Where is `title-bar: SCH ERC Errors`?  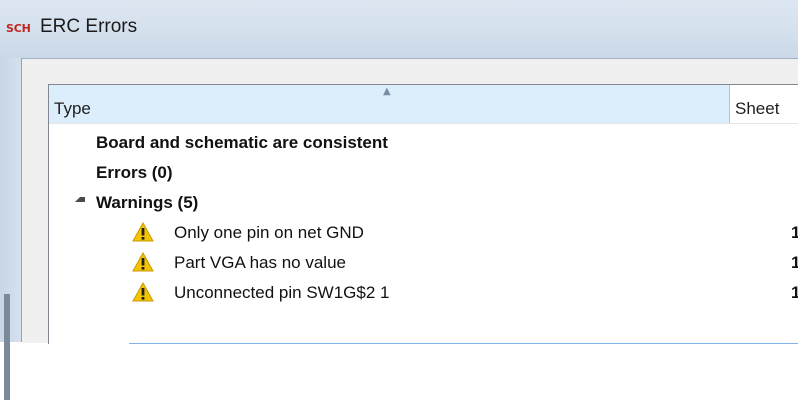 title-bar: SCH ERC Errors is located at coordinates (399, 29).